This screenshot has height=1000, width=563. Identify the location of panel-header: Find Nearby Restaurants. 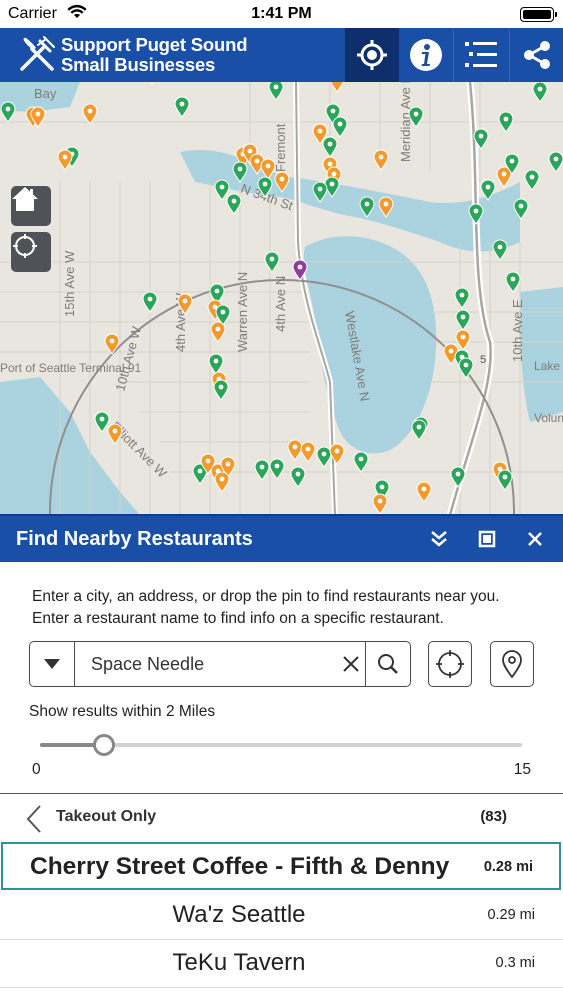
(281, 538).